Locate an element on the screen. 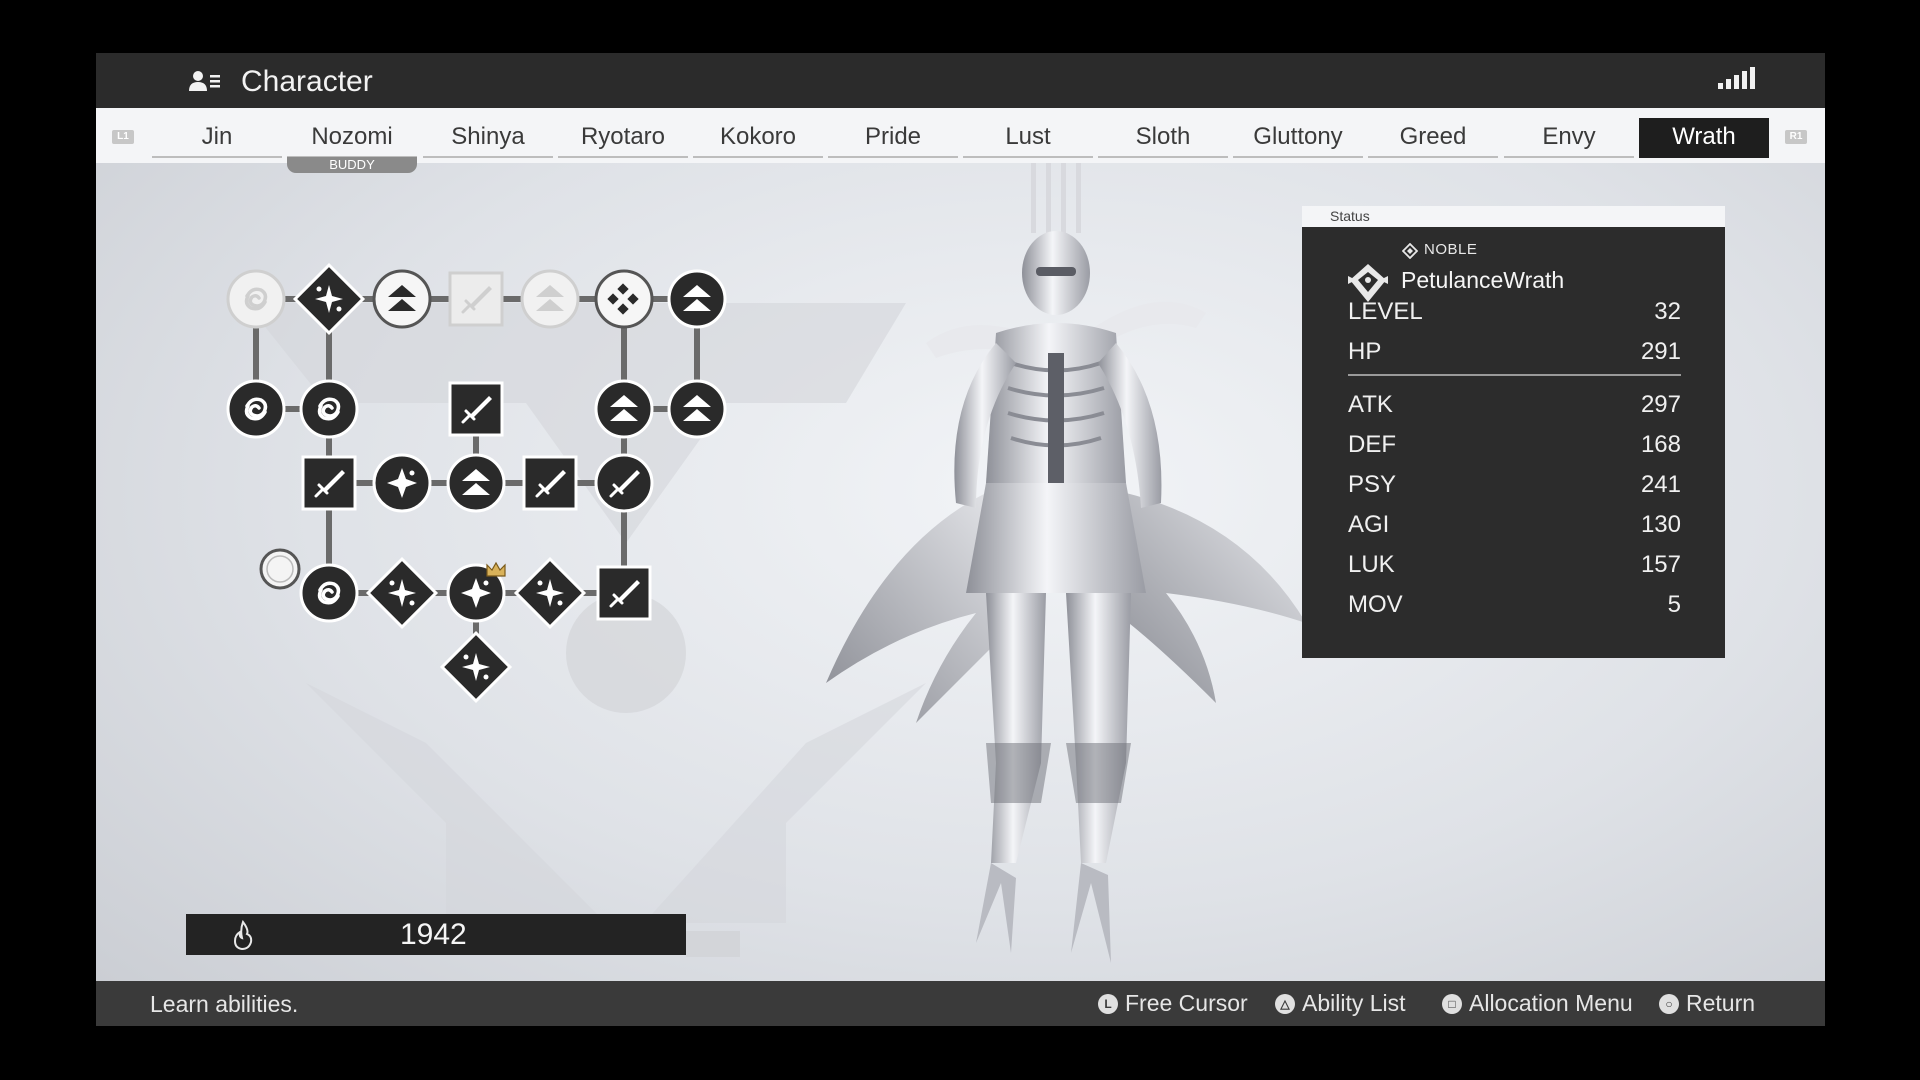 The width and height of the screenshot is (1920, 1080). ability-points-value: 1942 is located at coordinates (433, 934).